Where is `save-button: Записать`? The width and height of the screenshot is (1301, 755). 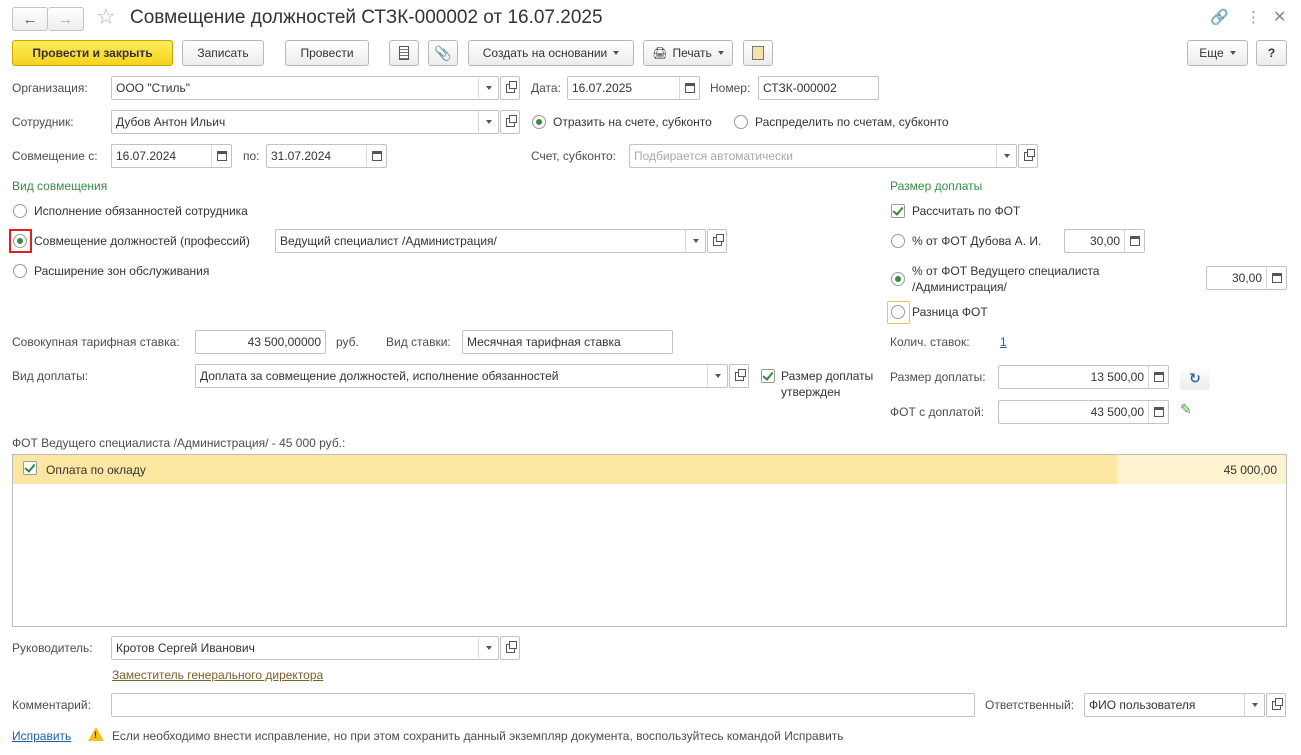
save-button: Записать is located at coordinates (223, 53).